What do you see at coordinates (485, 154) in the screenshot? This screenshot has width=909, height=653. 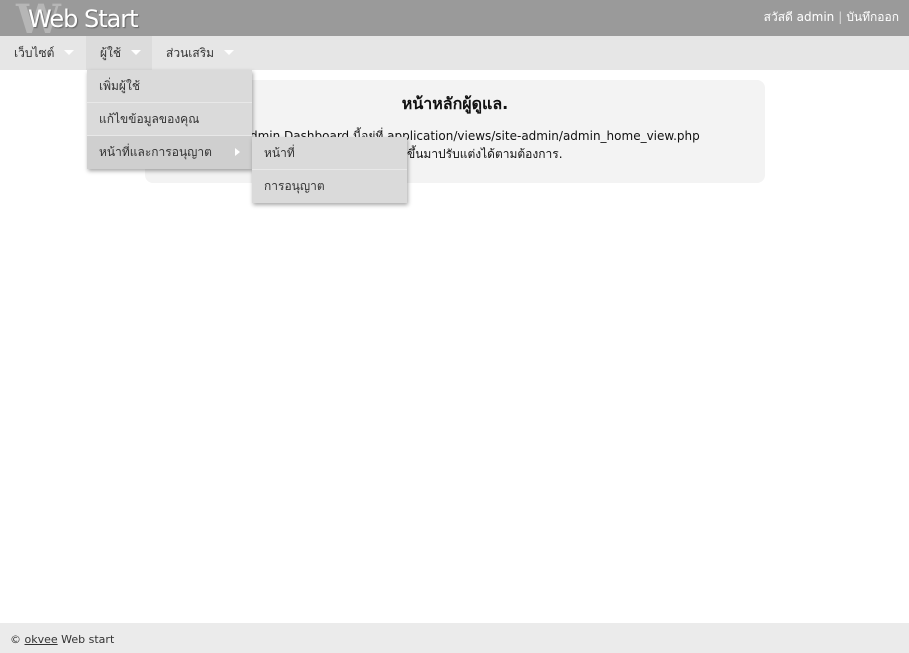 I see `description-line-2: ขึ้นมาปรับแต่งได้ตามต้องการ.` at bounding box center [485, 154].